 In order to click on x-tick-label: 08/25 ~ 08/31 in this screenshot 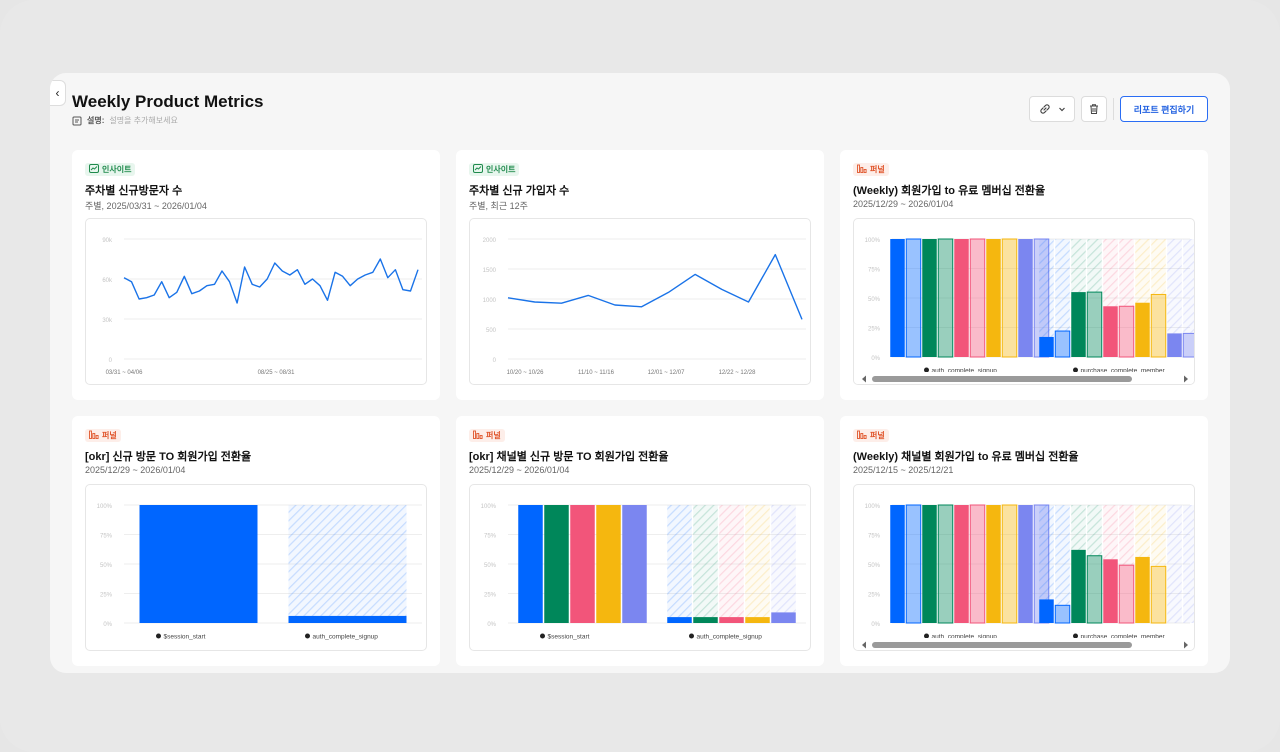, I will do `click(277, 373)`.